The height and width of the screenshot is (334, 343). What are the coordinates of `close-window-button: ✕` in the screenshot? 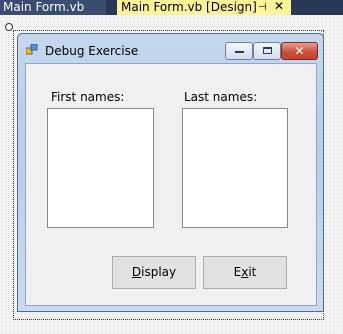 It's located at (299, 51).